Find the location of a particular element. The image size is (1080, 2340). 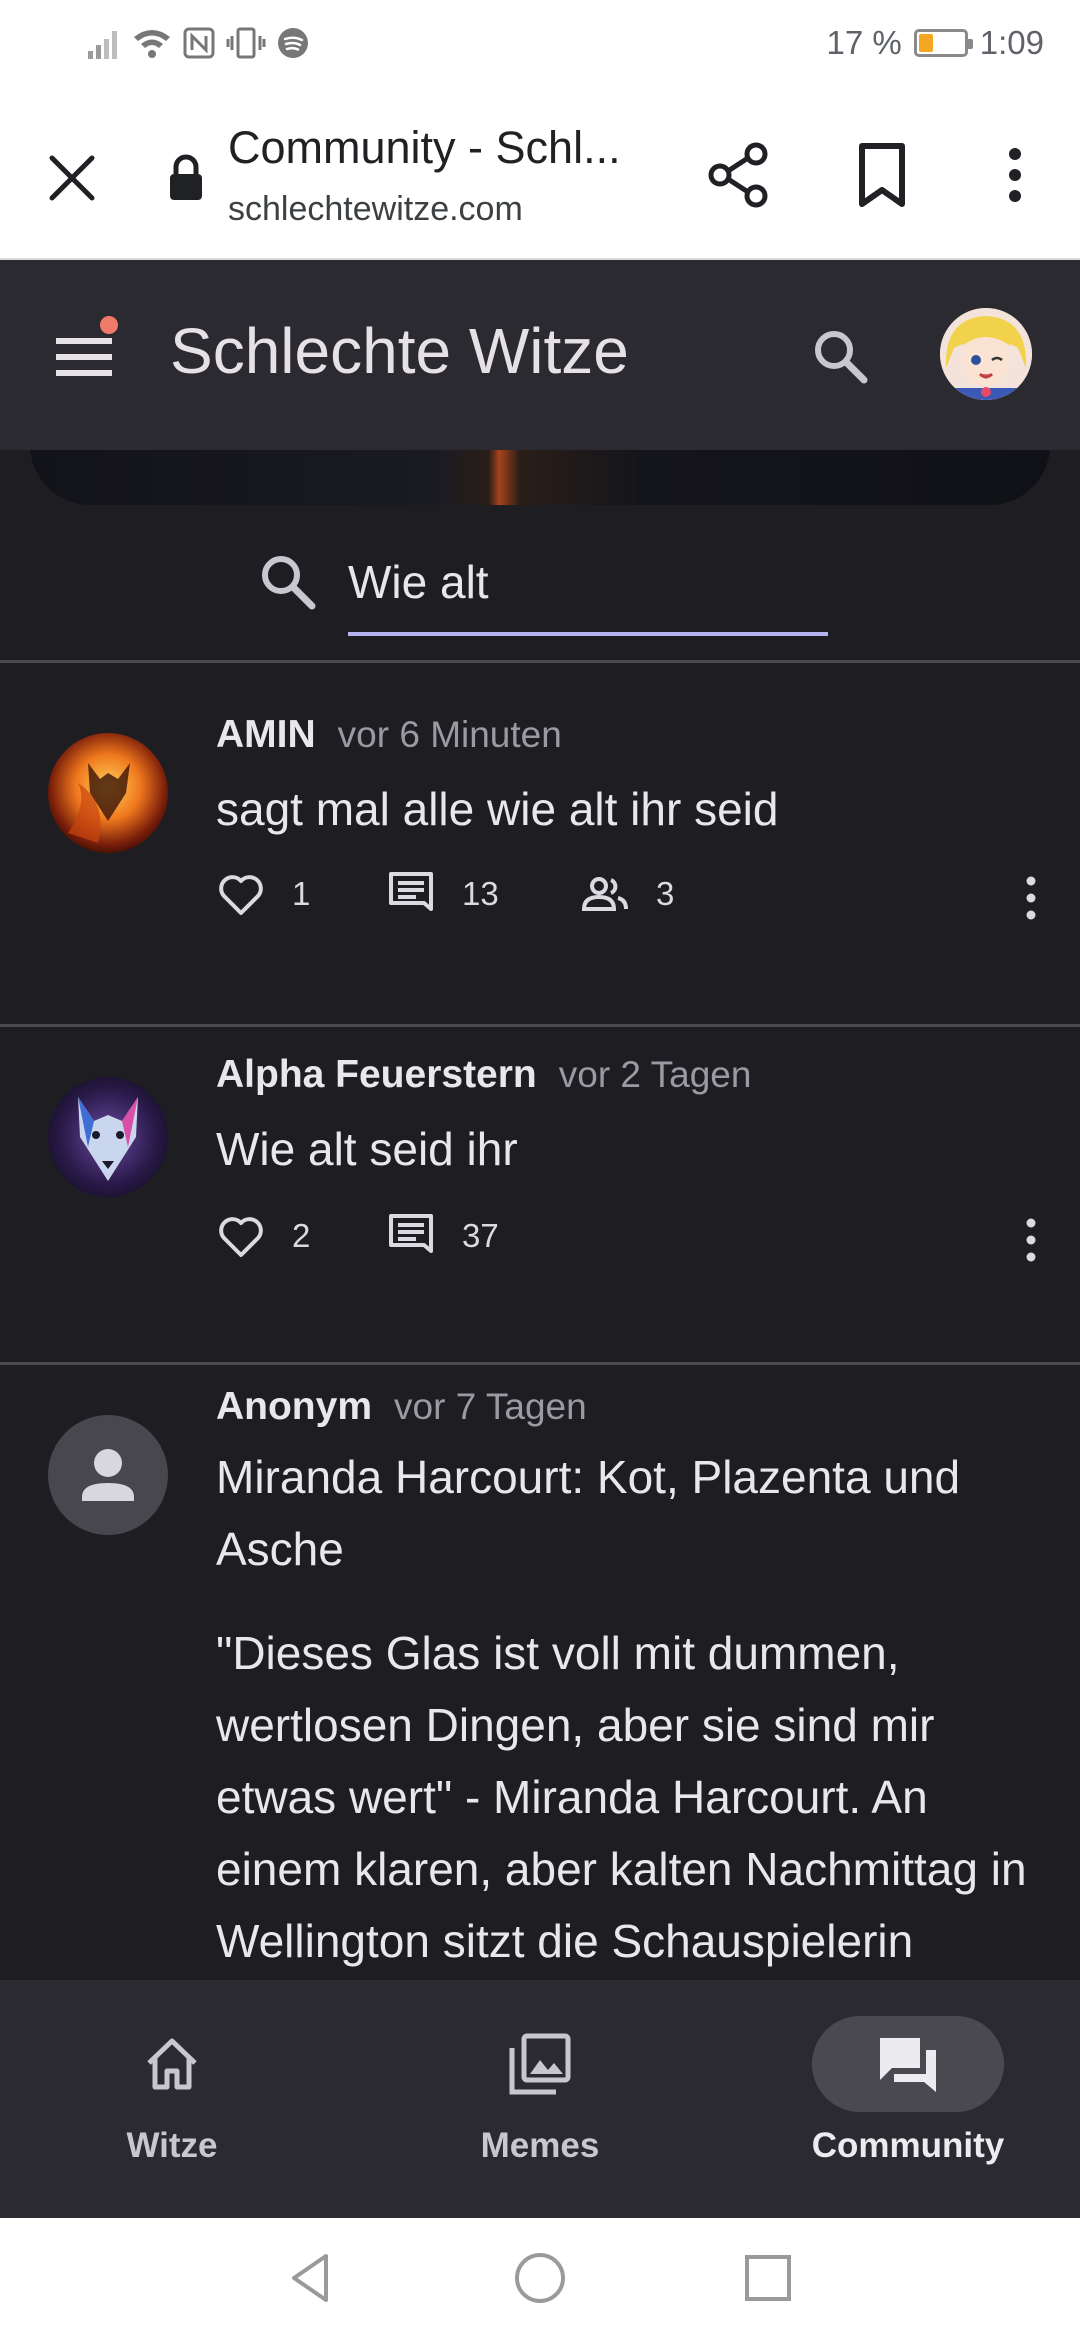

like-count: 2 is located at coordinates (301, 1235).